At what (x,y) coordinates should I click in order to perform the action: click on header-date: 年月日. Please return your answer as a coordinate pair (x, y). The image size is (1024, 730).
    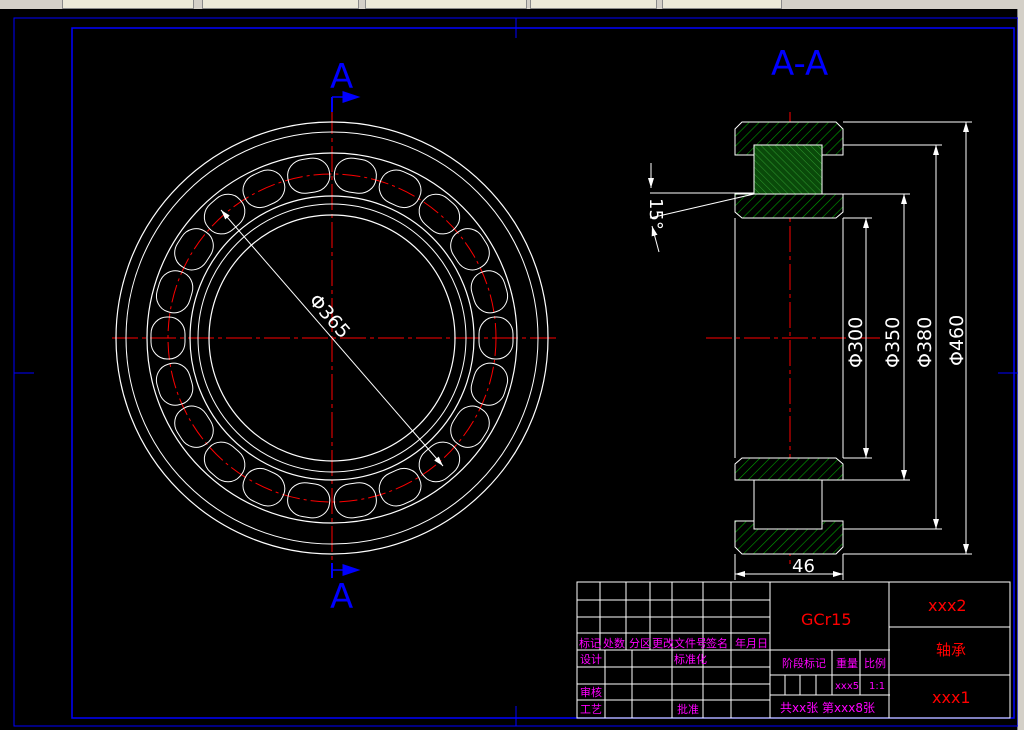
    Looking at the image, I should click on (751, 643).